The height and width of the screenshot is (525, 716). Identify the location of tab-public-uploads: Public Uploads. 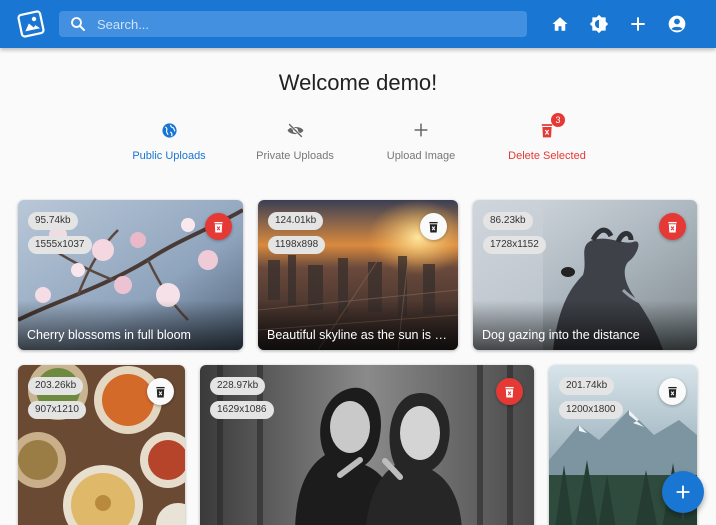
(169, 143).